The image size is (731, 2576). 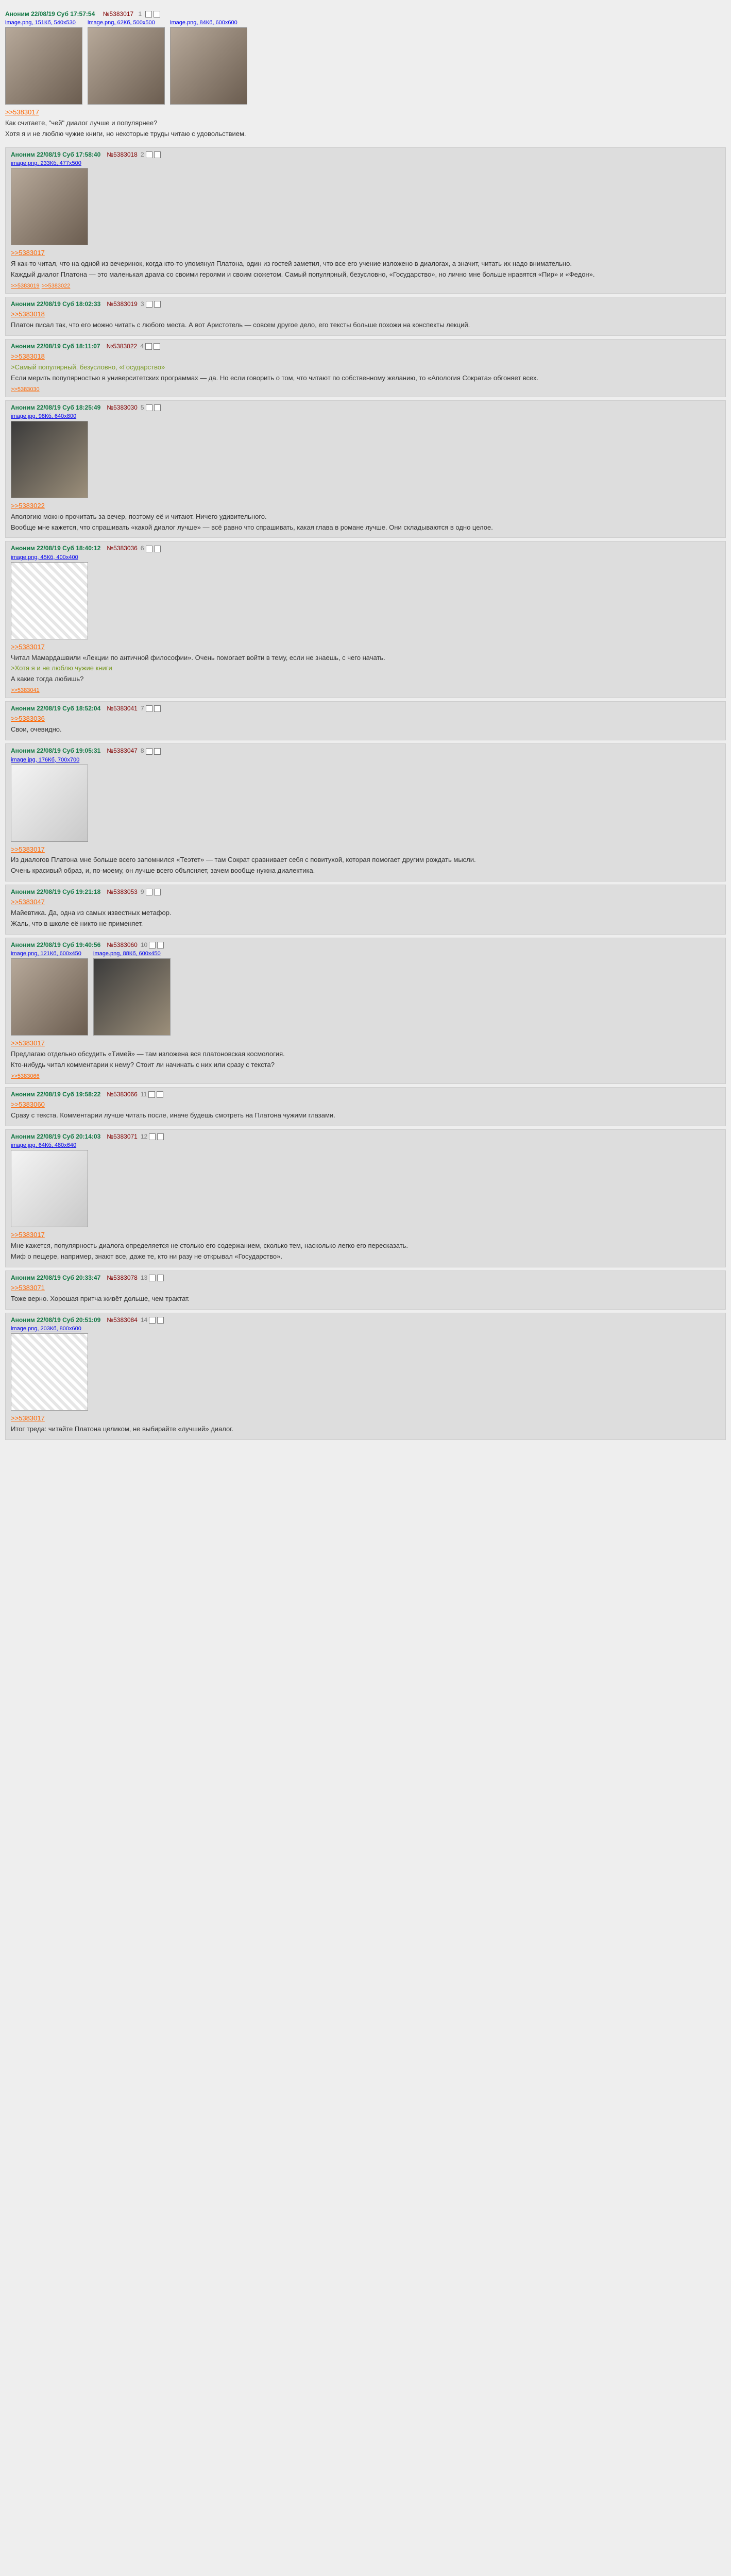 What do you see at coordinates (49, 760) in the screenshot?
I see `file-meta: image.jpg, 176Кб, 700x700` at bounding box center [49, 760].